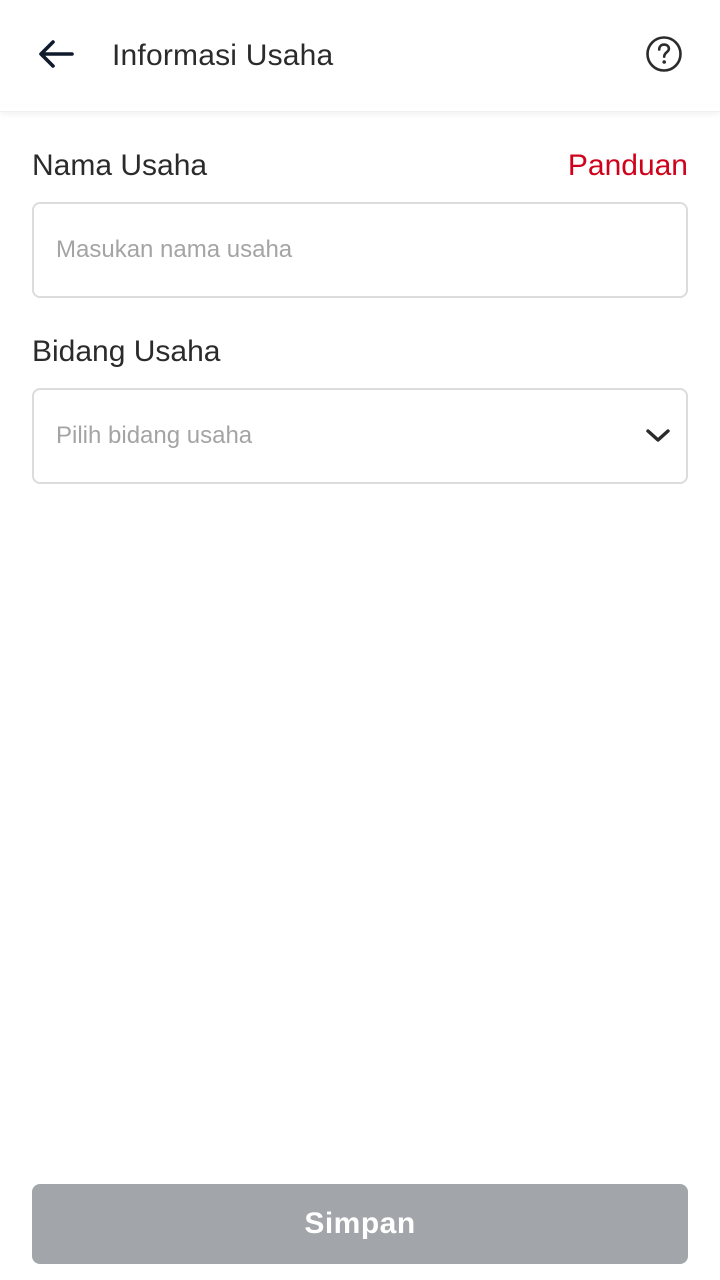 This screenshot has width=720, height=1280. Describe the element at coordinates (126, 351) in the screenshot. I see `bidang-usaha-label: Bidang Usaha` at that location.